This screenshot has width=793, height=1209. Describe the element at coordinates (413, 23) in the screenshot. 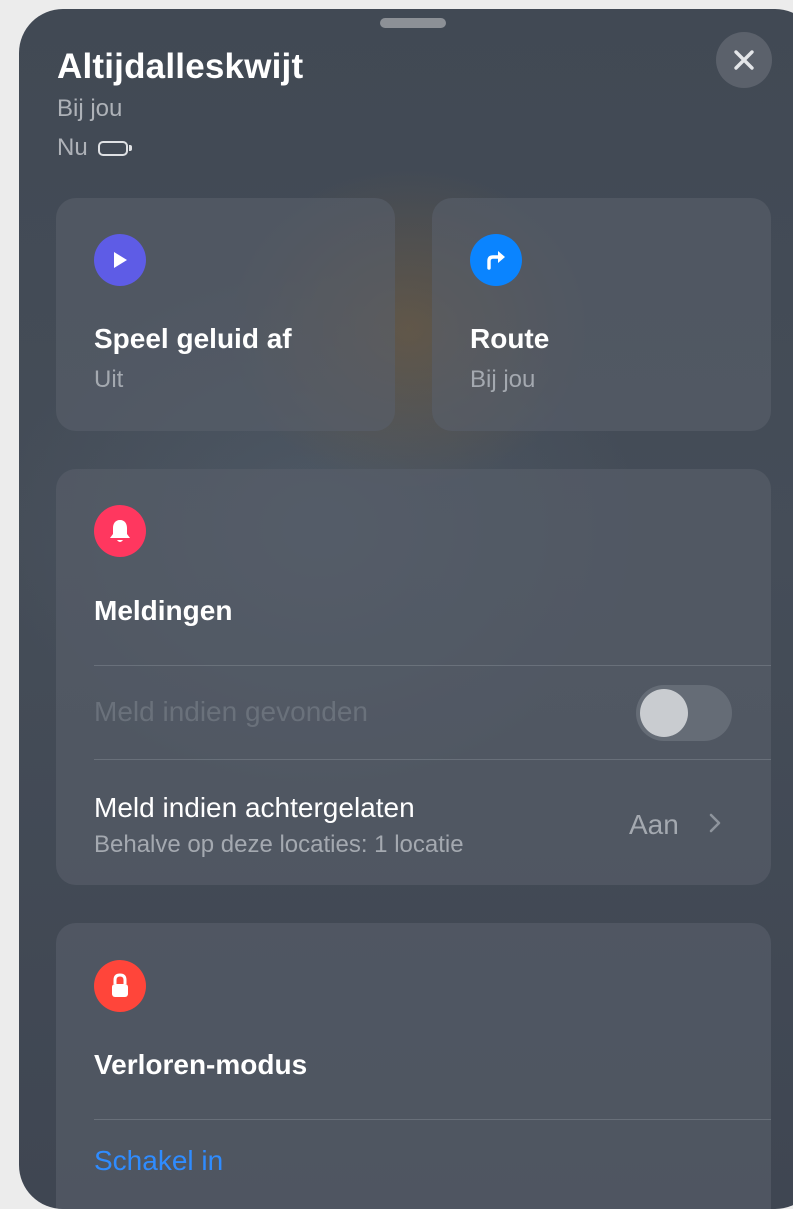

I see `sheet-grabber` at that location.